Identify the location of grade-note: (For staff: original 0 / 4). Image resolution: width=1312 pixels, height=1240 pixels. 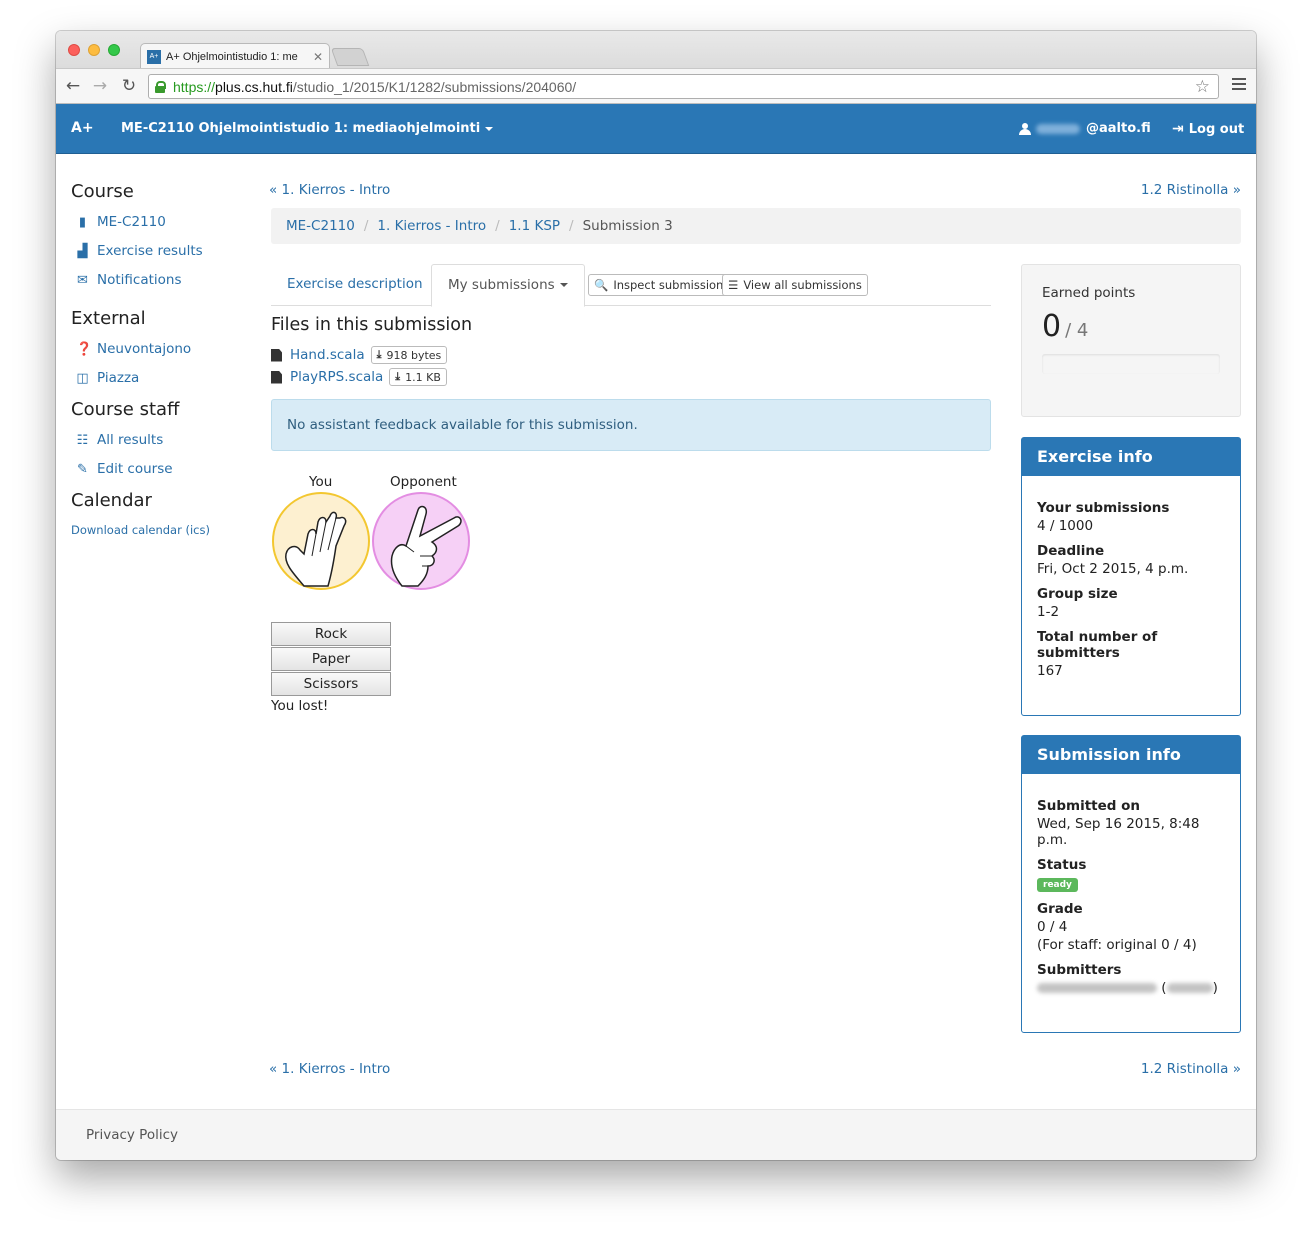
(1117, 945).